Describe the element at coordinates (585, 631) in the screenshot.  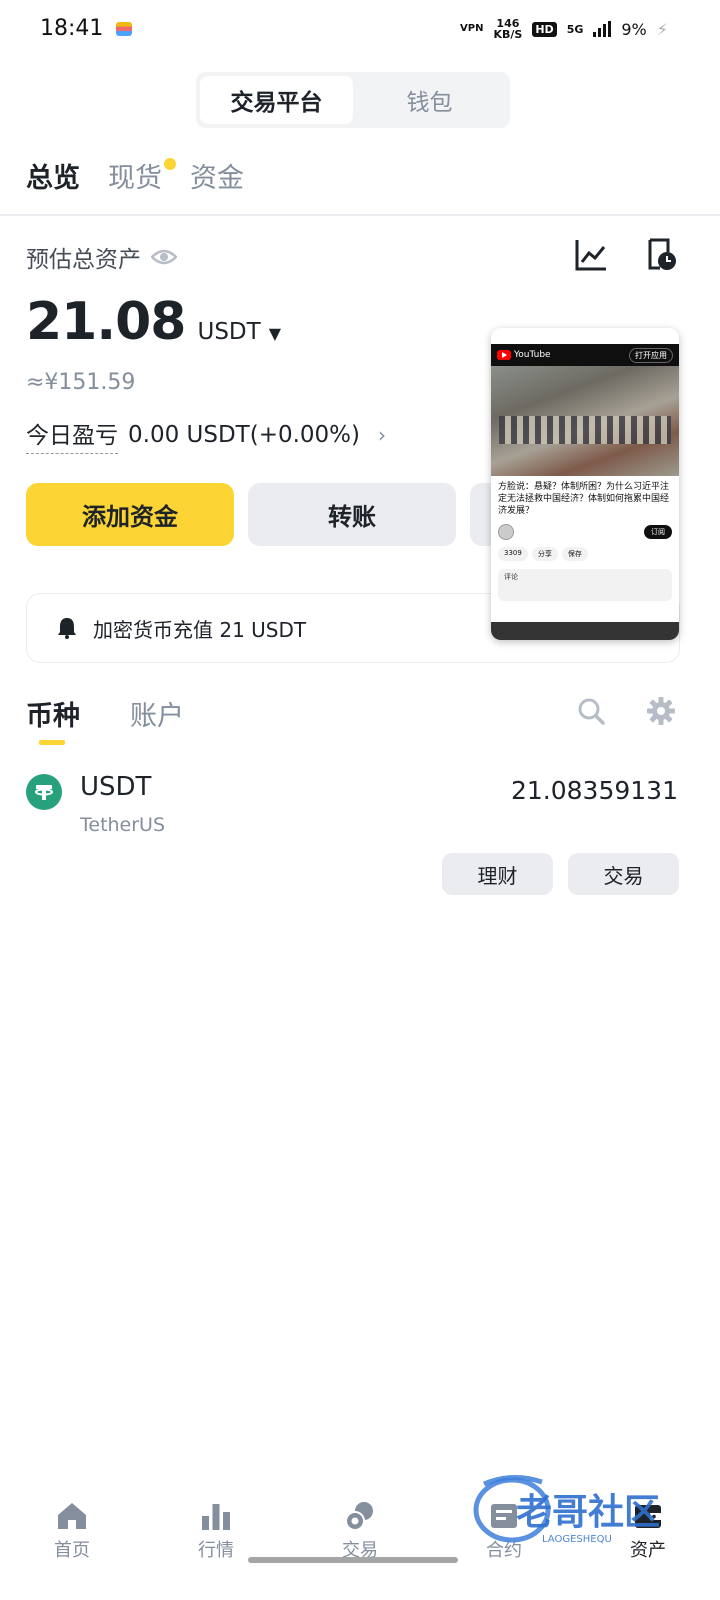
I see `video-progress-strip` at that location.